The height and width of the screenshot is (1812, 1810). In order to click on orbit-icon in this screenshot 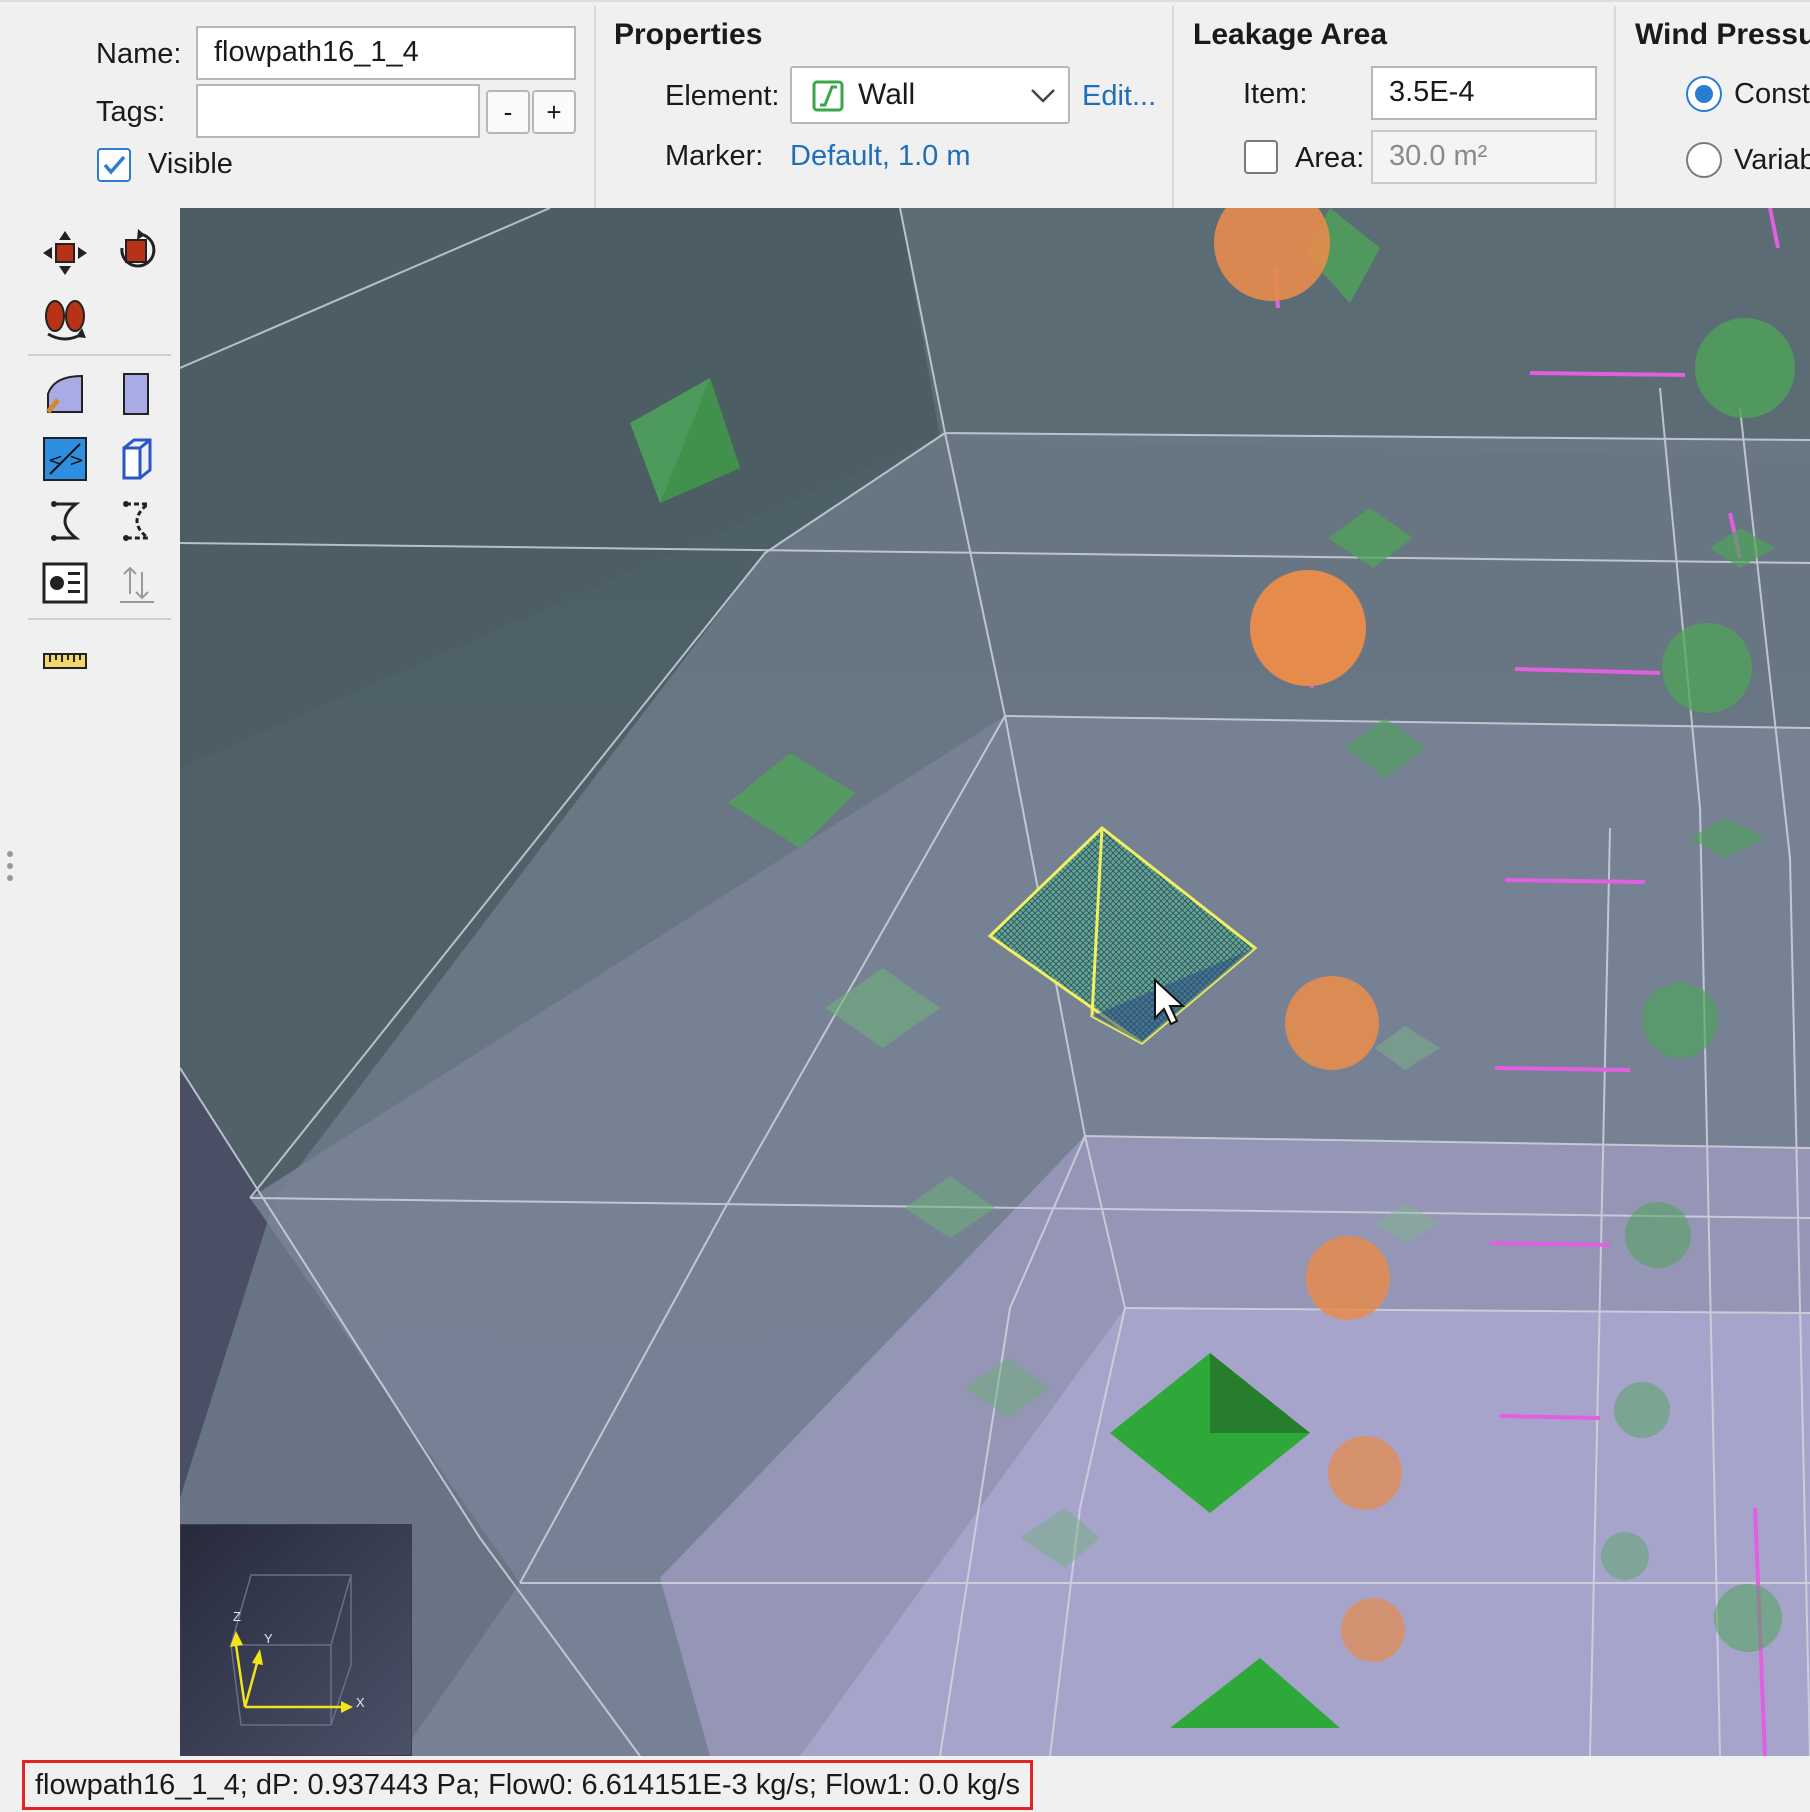, I will do `click(65, 319)`.